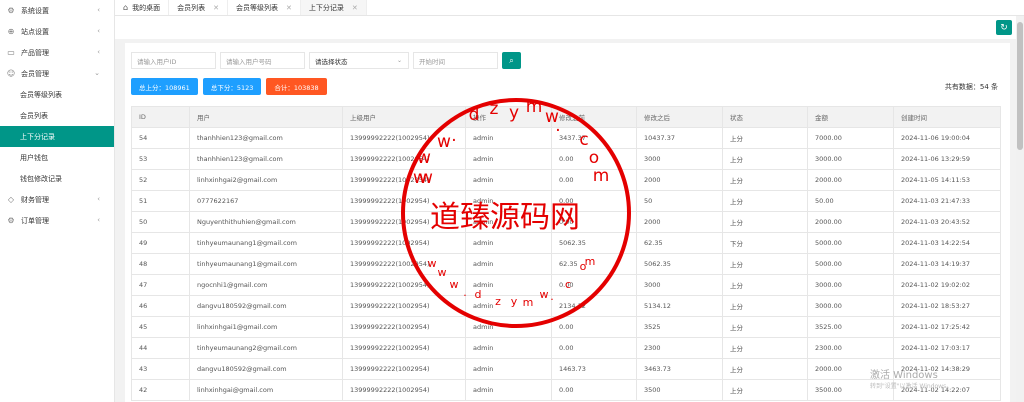 The height and width of the screenshot is (402, 1024). I want to click on start-time-input: 开始时间, so click(455, 60).